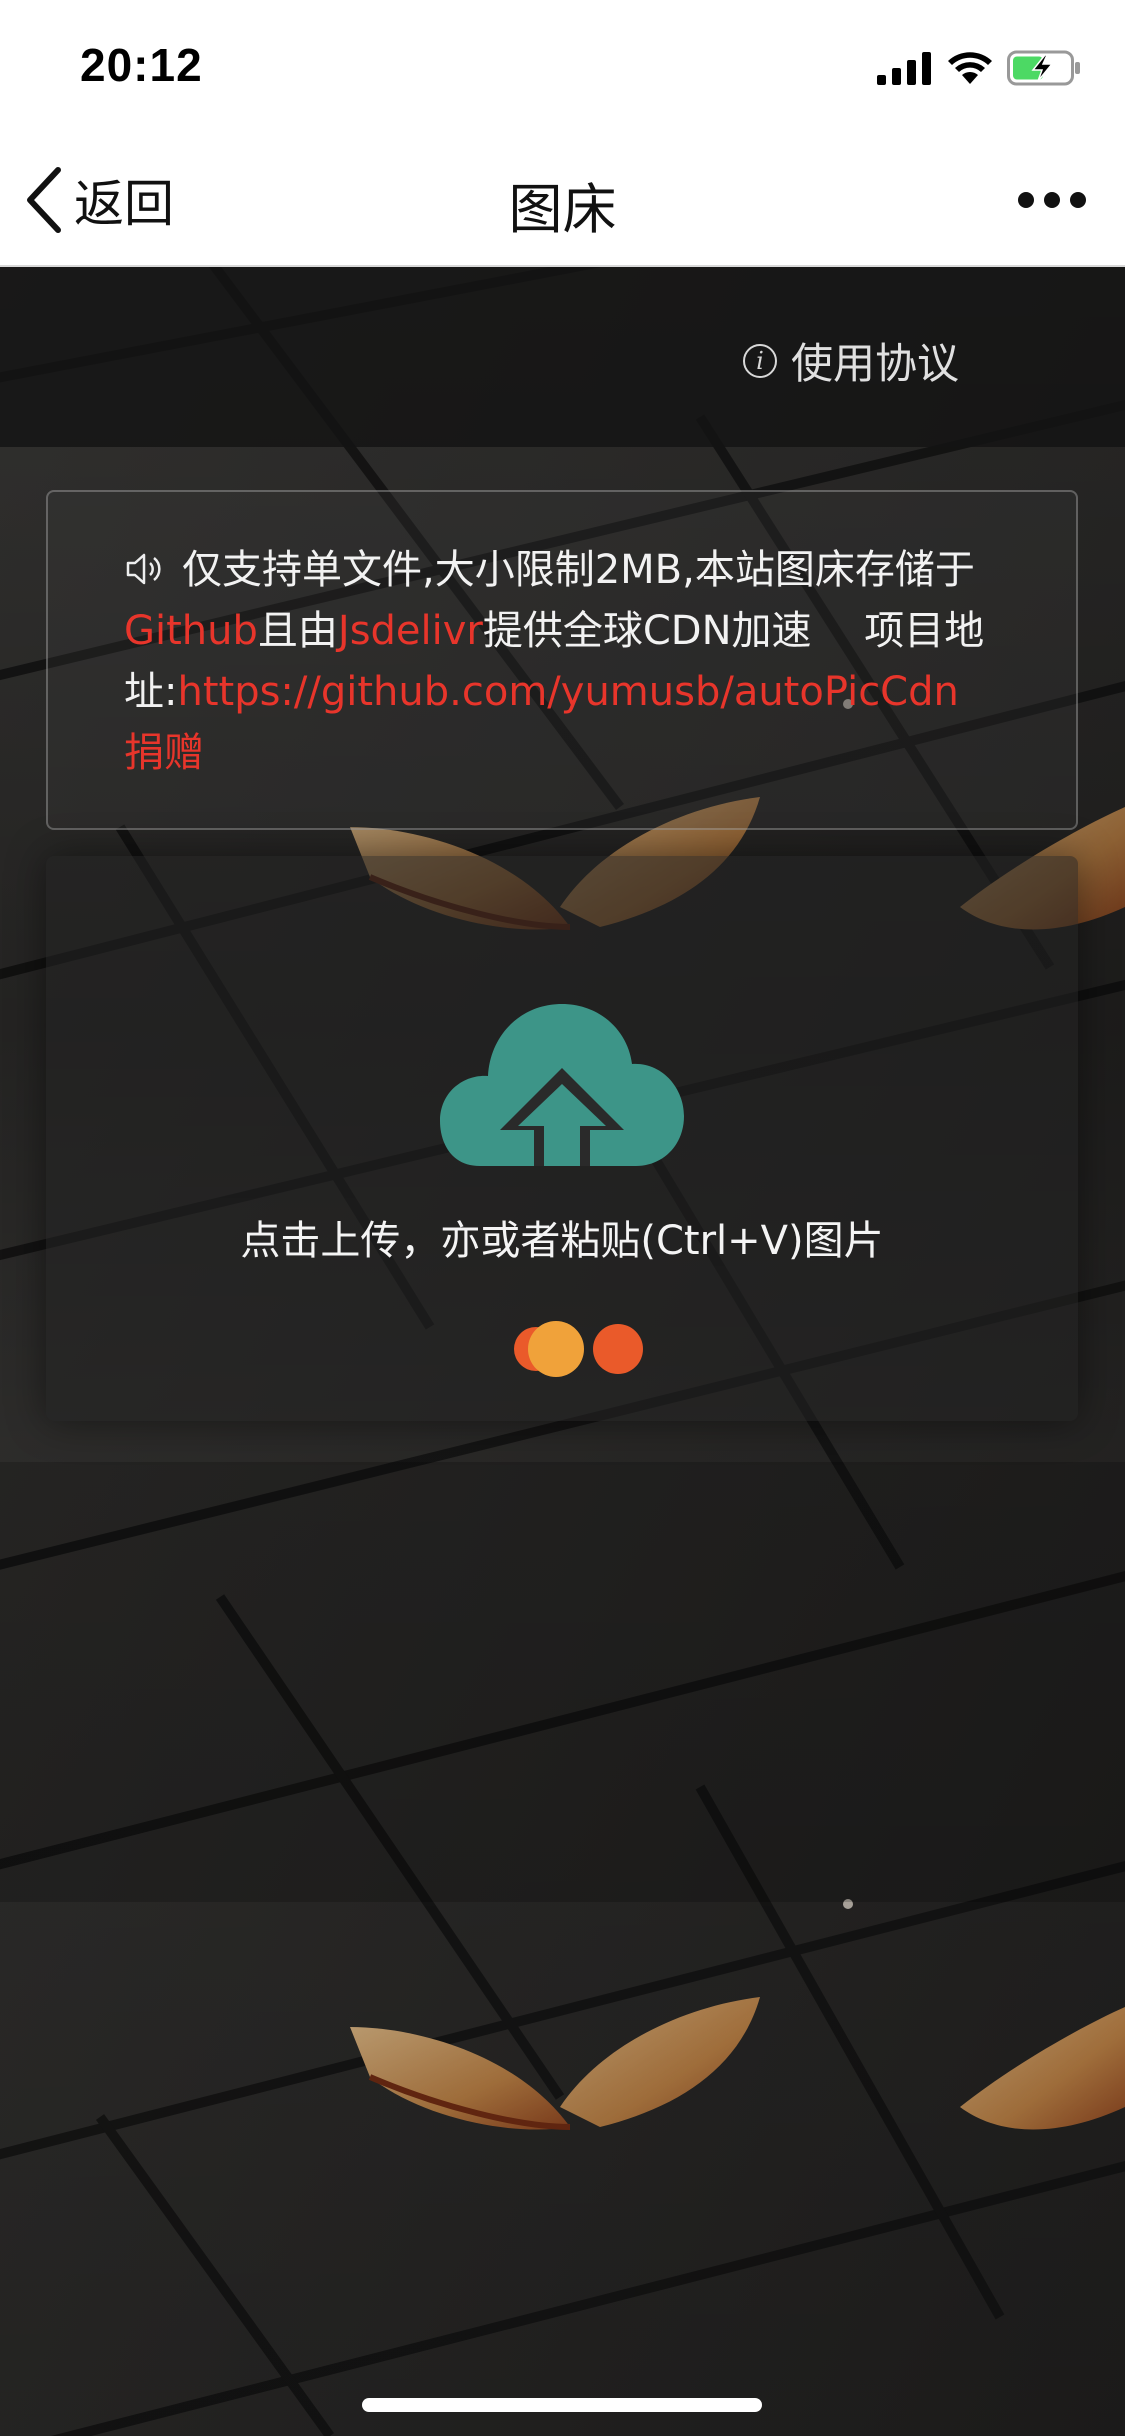 The image size is (1125, 2436). I want to click on status-time: 20:12, so click(141, 65).